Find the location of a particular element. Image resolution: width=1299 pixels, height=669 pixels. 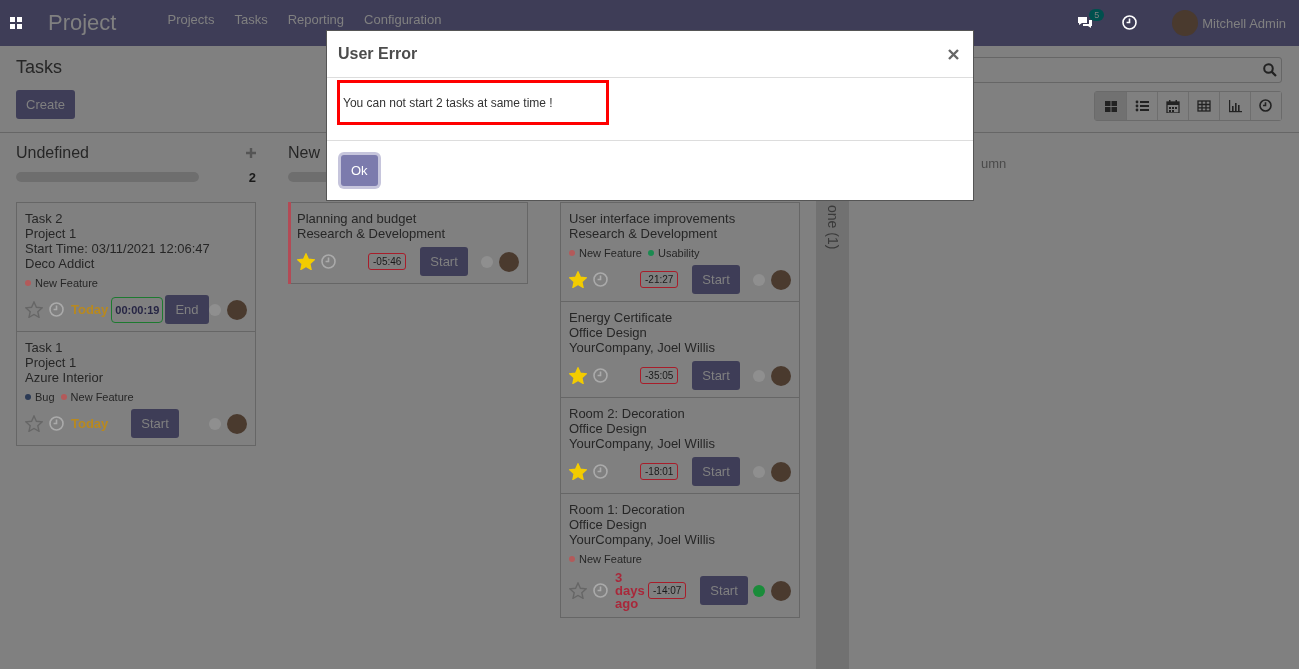

task-card: Task 2 Project 1 Start Time: 03/11/2021 12:06:47 Deco Addict New Feature Today 00:00:19 End is located at coordinates (136, 267).